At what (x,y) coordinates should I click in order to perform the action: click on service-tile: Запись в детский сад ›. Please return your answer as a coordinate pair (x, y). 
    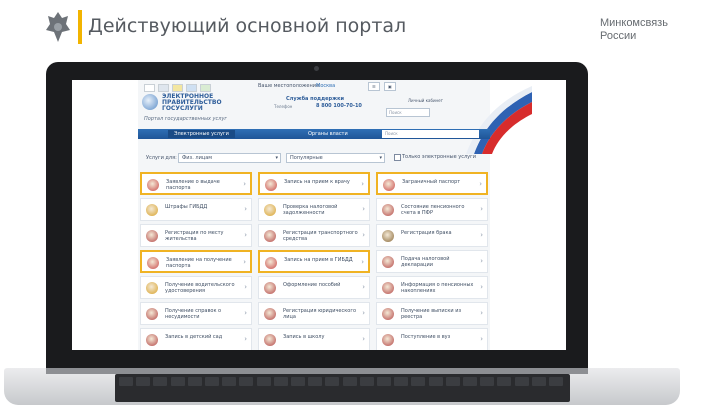
    Looking at the image, I should click on (196, 339).